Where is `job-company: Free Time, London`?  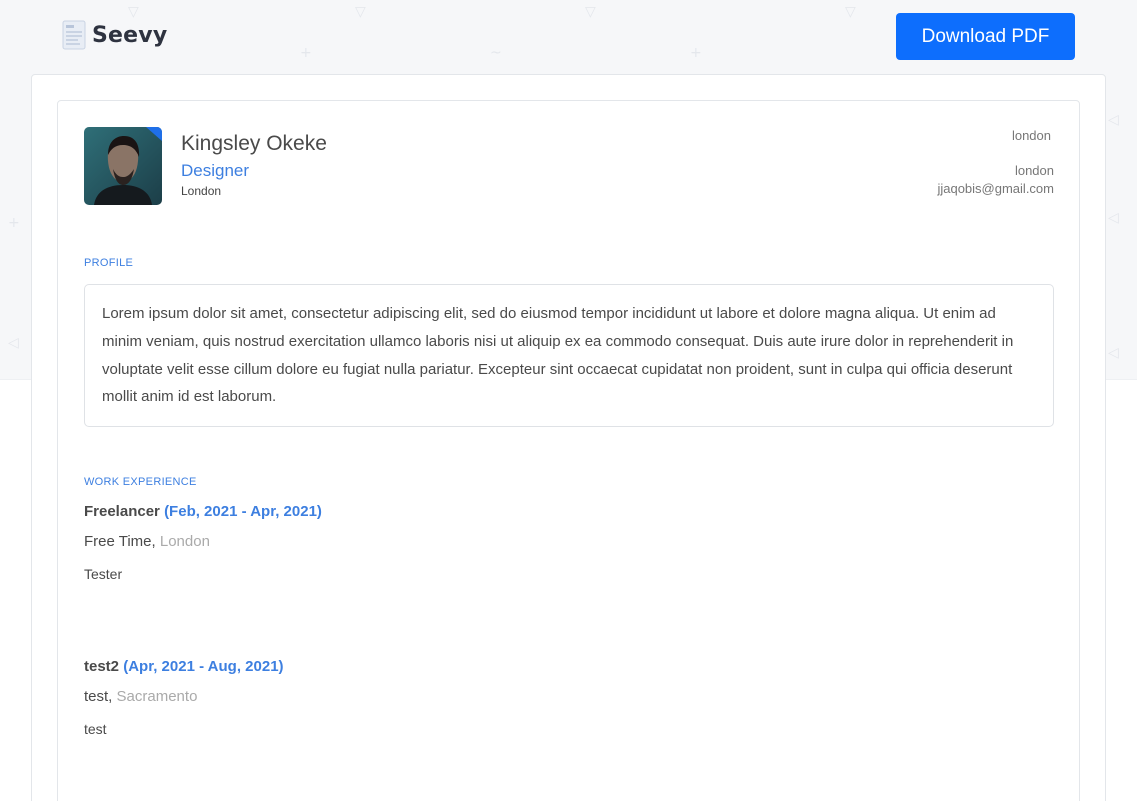 job-company: Free Time, London is located at coordinates (147, 541).